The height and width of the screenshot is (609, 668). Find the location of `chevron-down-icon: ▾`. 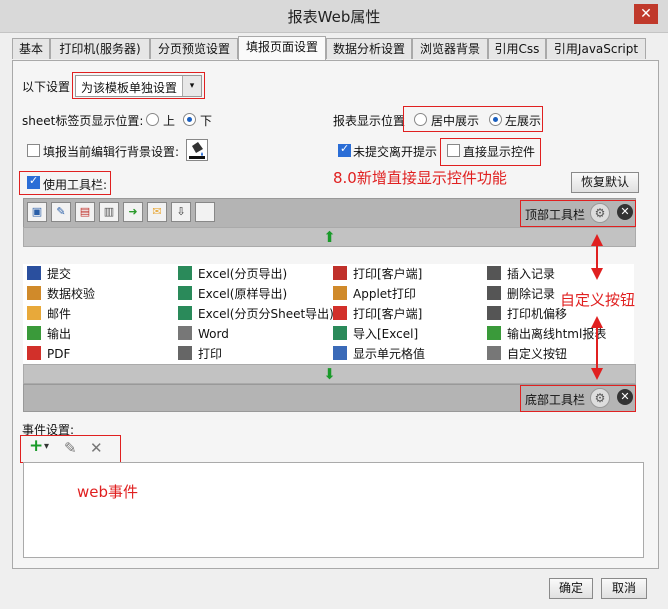

chevron-down-icon: ▾ is located at coordinates (191, 86).